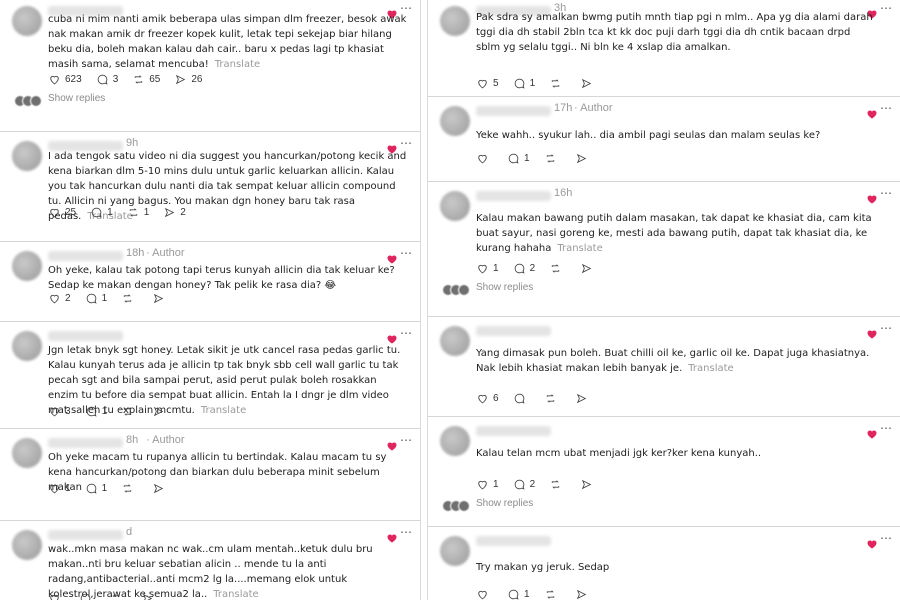 This screenshot has width=900, height=600. What do you see at coordinates (65, 79) in the screenshot?
I see `like-button: 623` at bounding box center [65, 79].